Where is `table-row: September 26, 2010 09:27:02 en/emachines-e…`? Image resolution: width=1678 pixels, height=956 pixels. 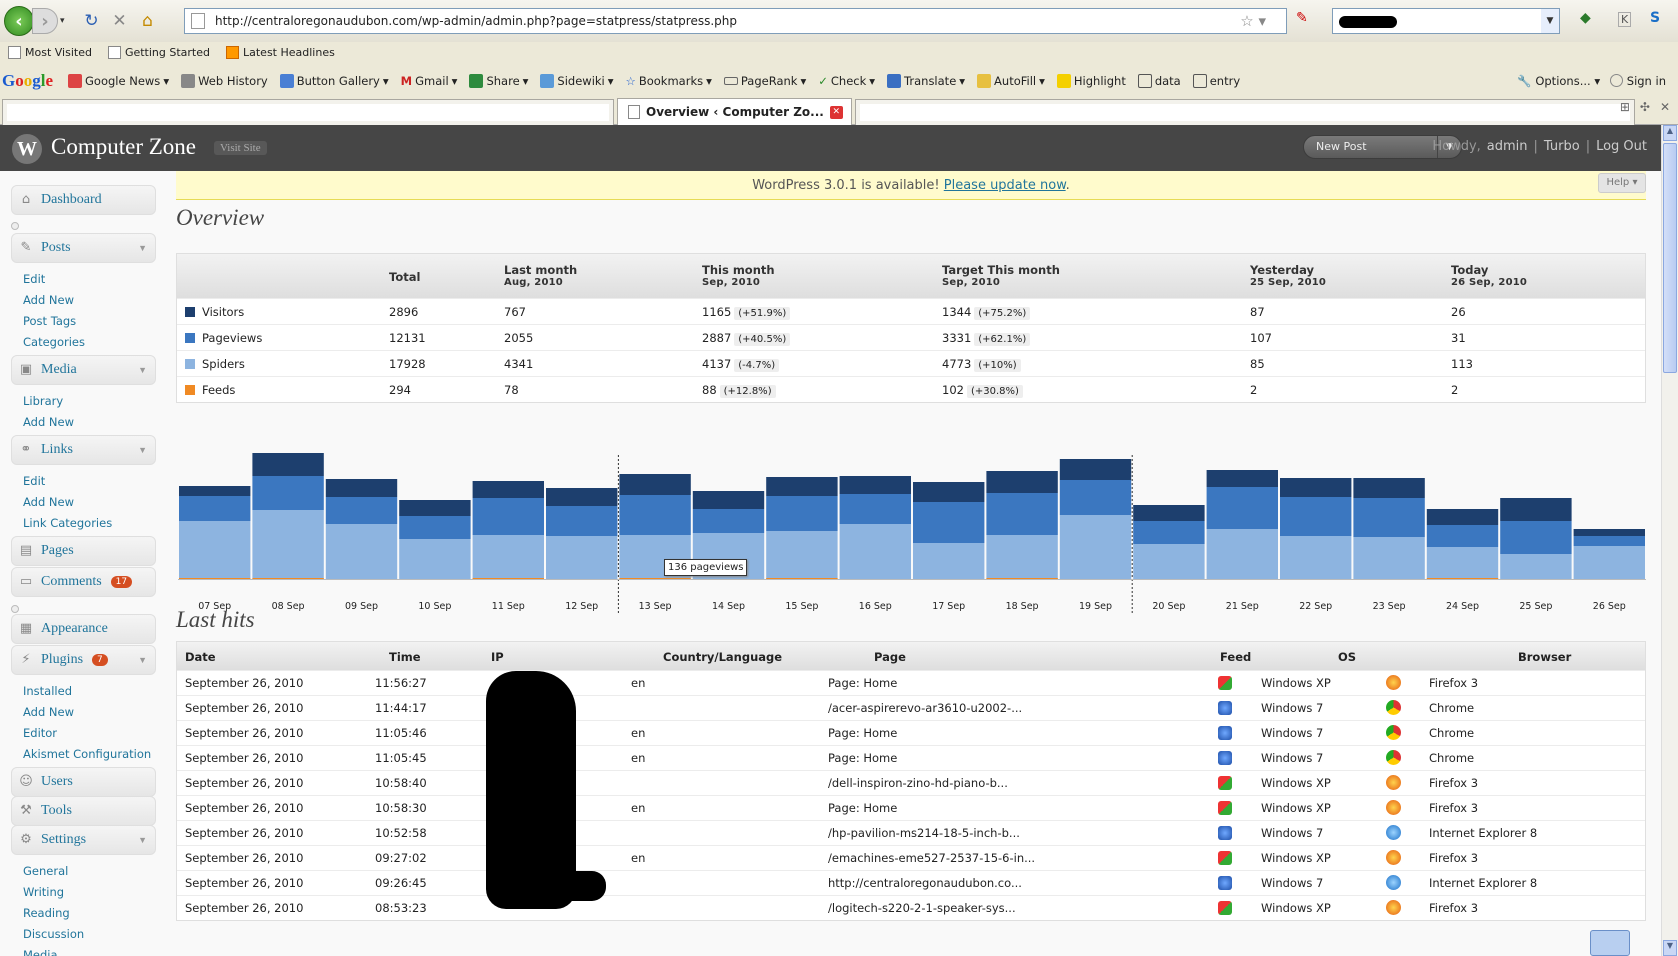 table-row: September 26, 2010 09:27:02 en/emachines-e… is located at coordinates (911, 857).